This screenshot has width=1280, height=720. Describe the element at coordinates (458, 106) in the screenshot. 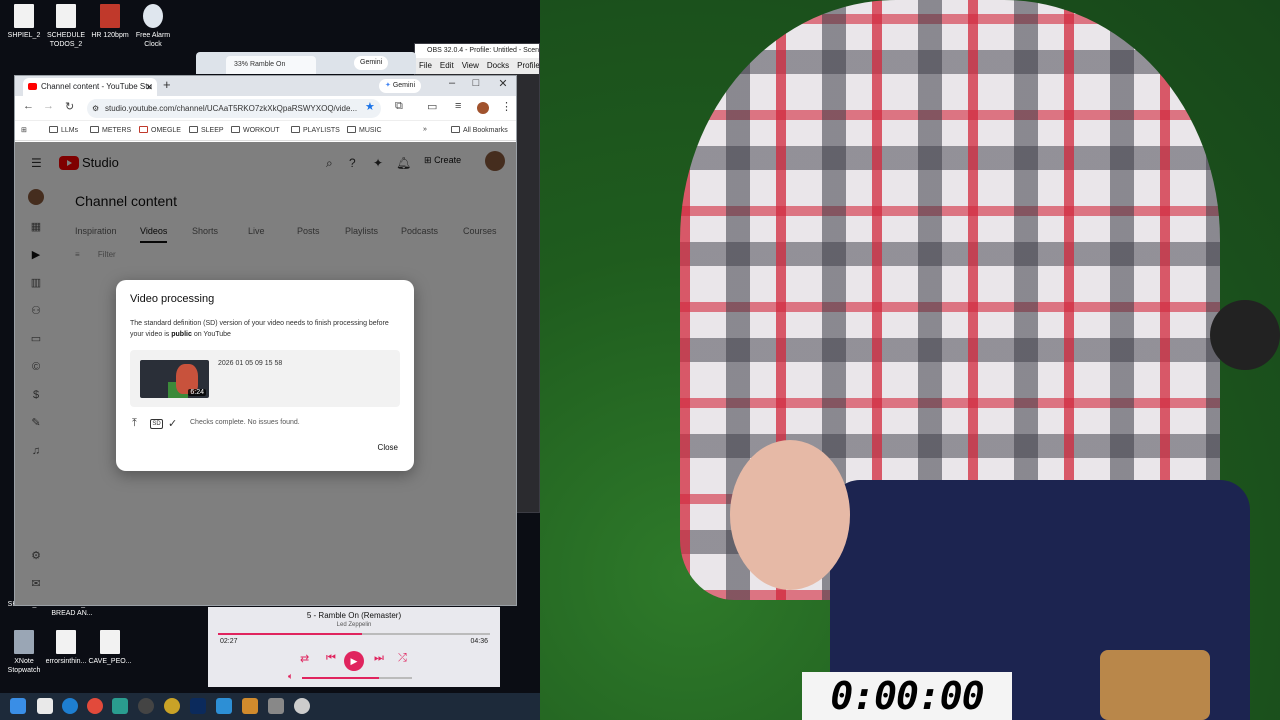

I see `media-control-icon: ≡` at that location.